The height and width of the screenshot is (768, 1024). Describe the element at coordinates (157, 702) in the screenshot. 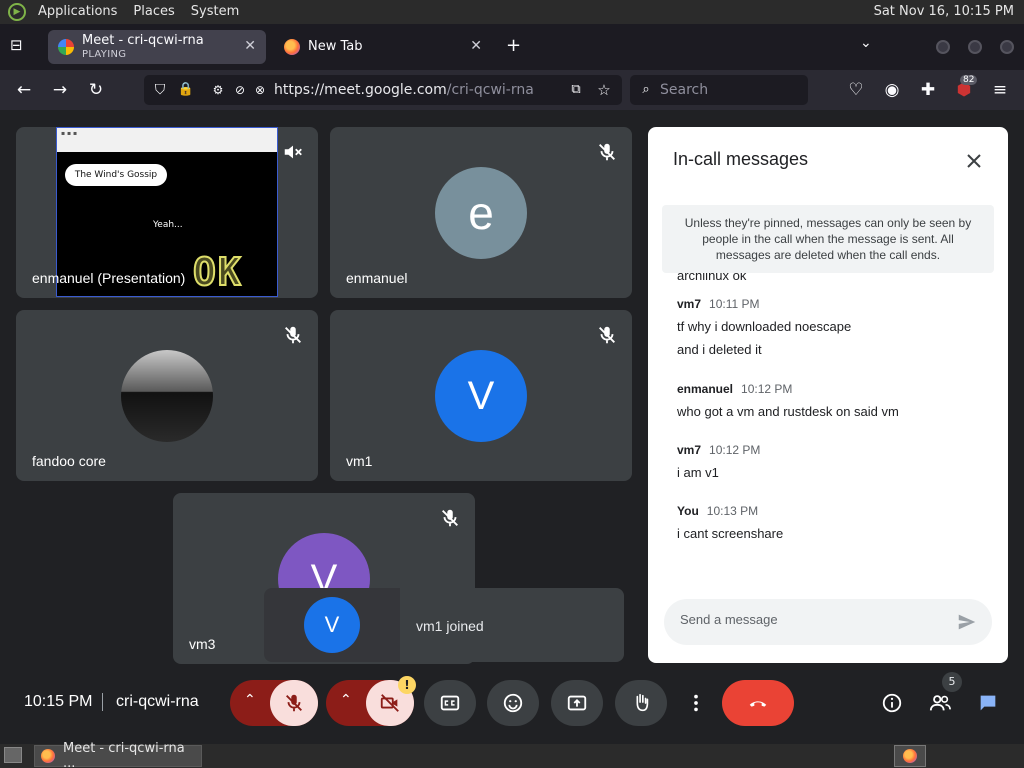

I see `meeting-code: cri-qcwi-rna` at that location.